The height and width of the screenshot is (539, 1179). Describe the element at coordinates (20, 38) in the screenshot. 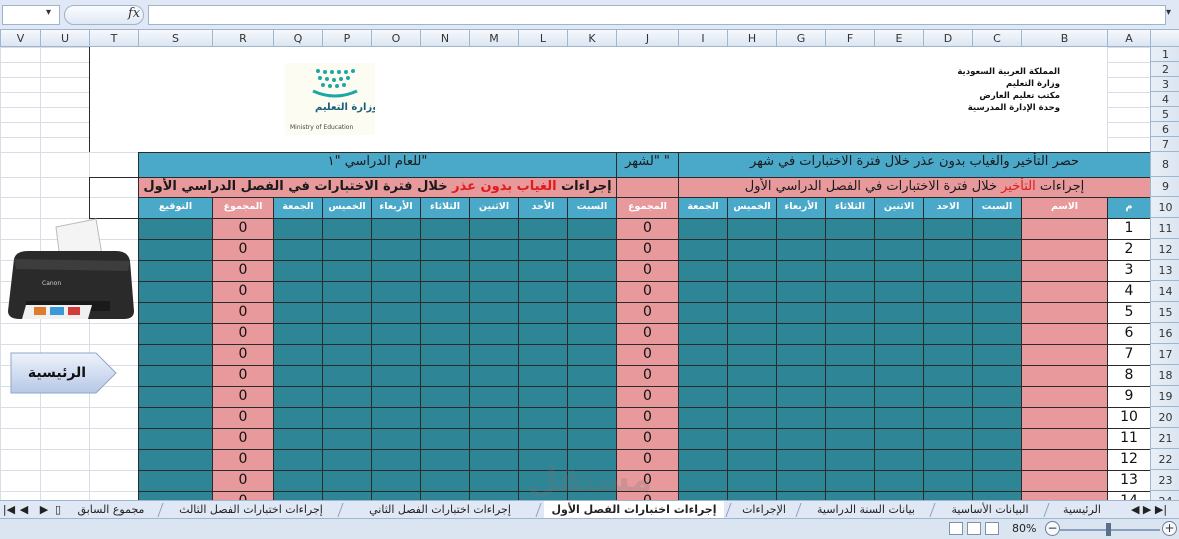

I see `column-header: V` at that location.